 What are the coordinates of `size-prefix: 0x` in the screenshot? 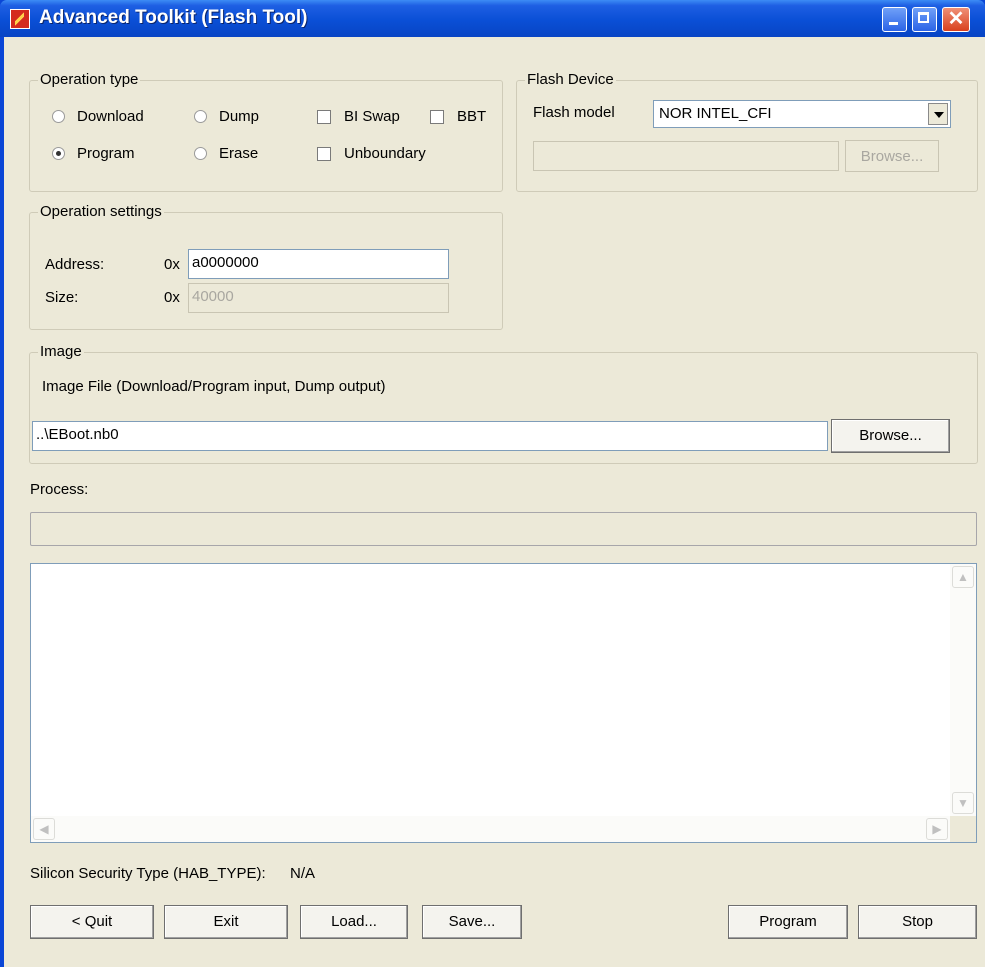 It's located at (172, 297).